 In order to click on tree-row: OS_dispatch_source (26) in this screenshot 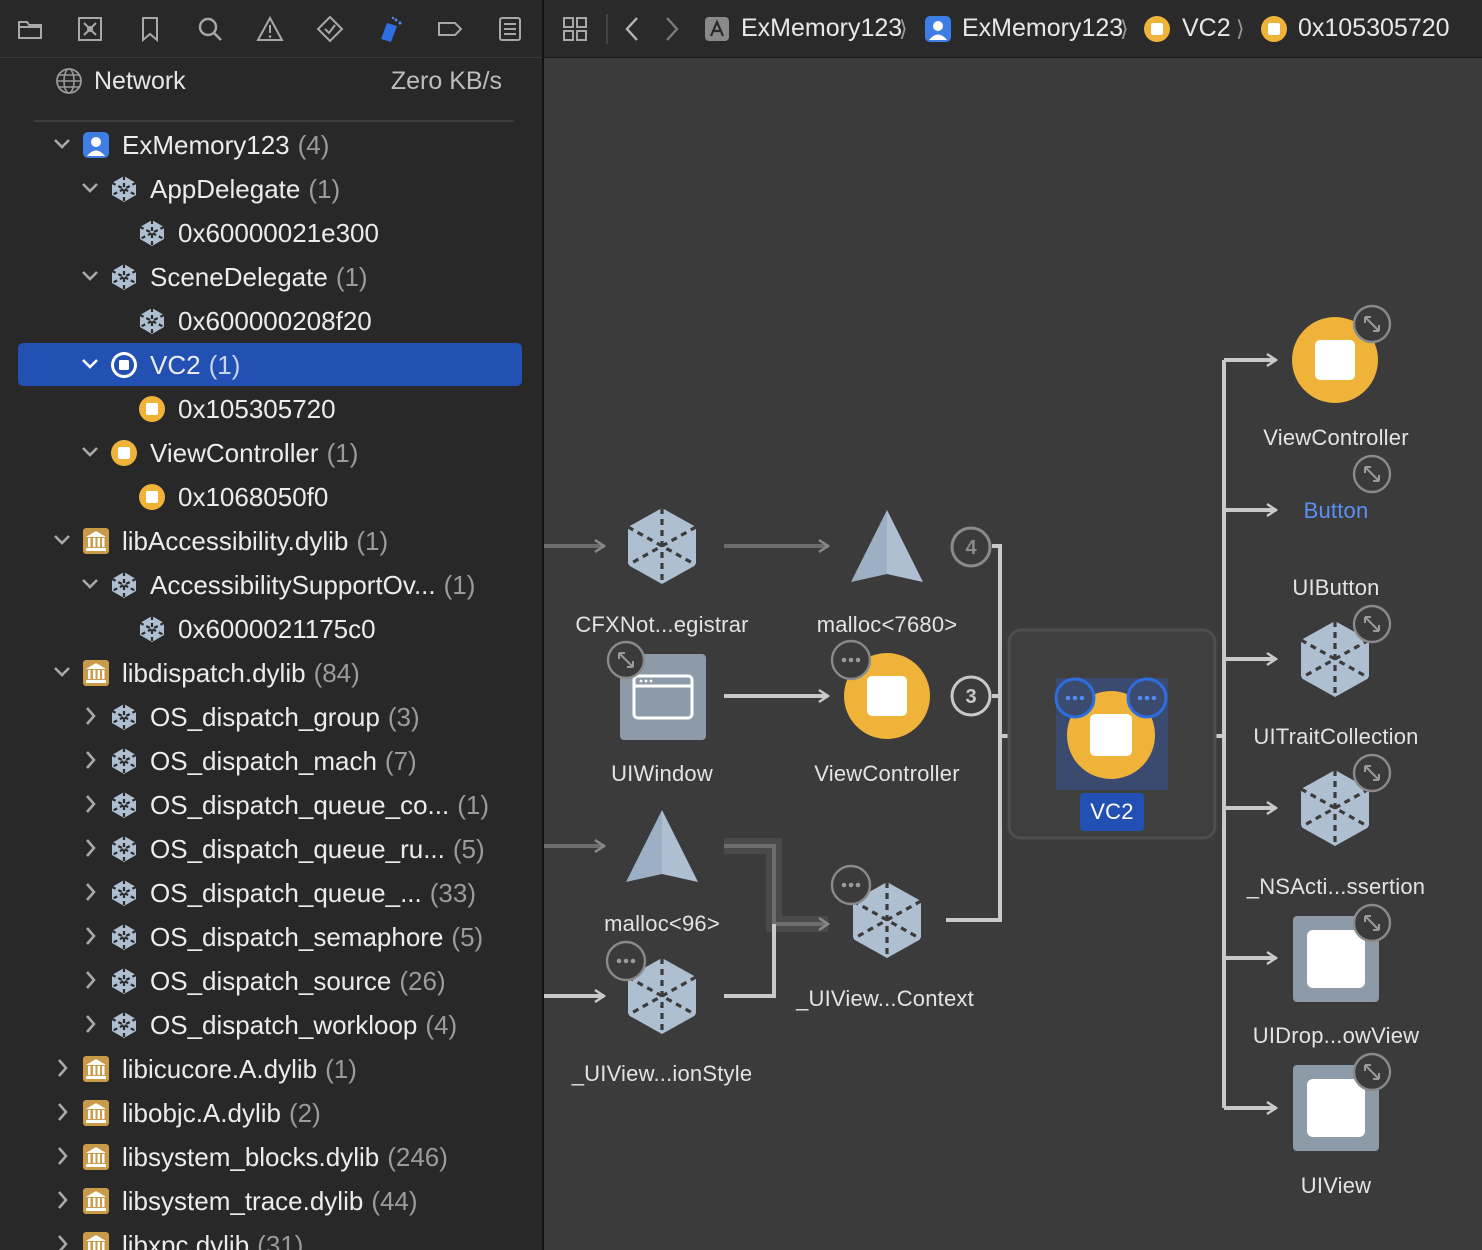, I will do `click(271, 981)`.